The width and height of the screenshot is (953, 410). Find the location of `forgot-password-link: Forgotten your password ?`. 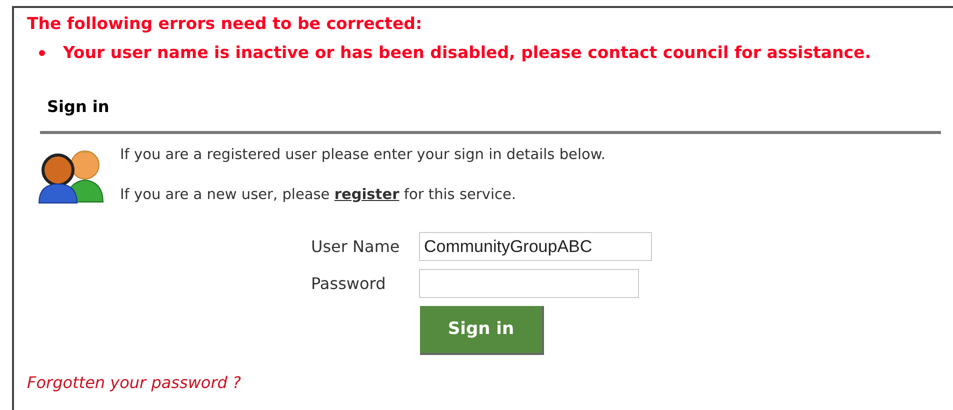

forgot-password-link: Forgotten your password ? is located at coordinates (490, 383).